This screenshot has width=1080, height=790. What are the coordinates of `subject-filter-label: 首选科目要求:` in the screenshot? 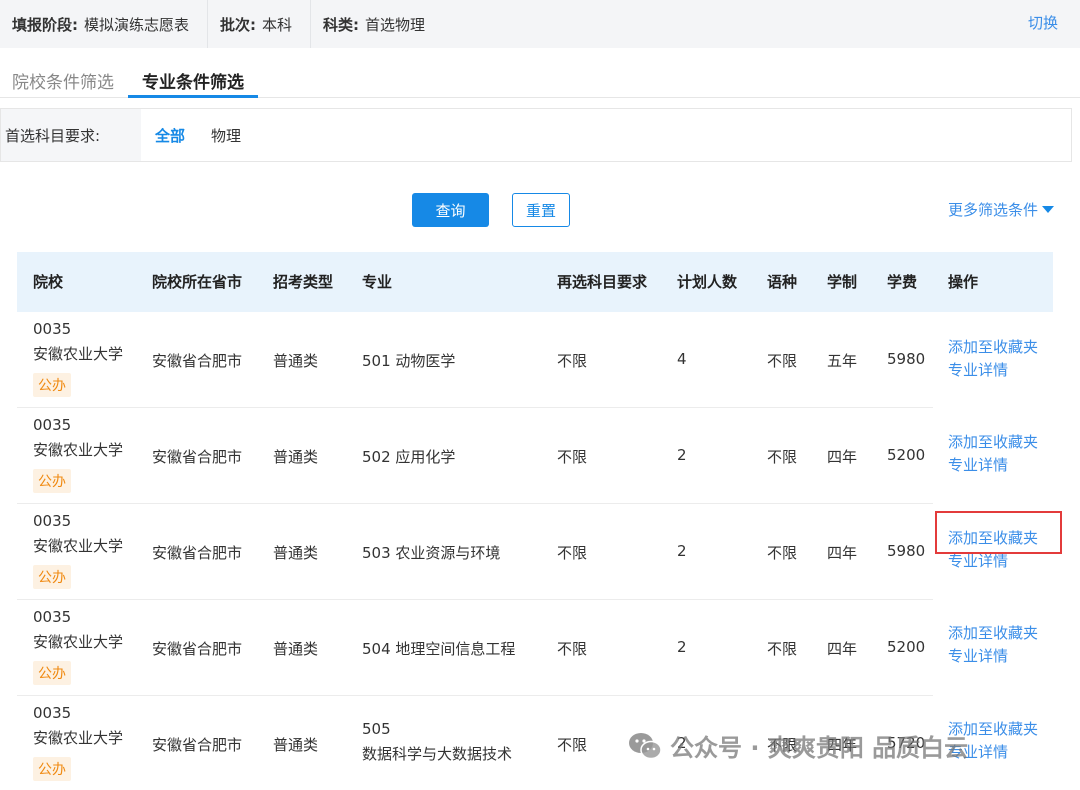 It's located at (71, 135).